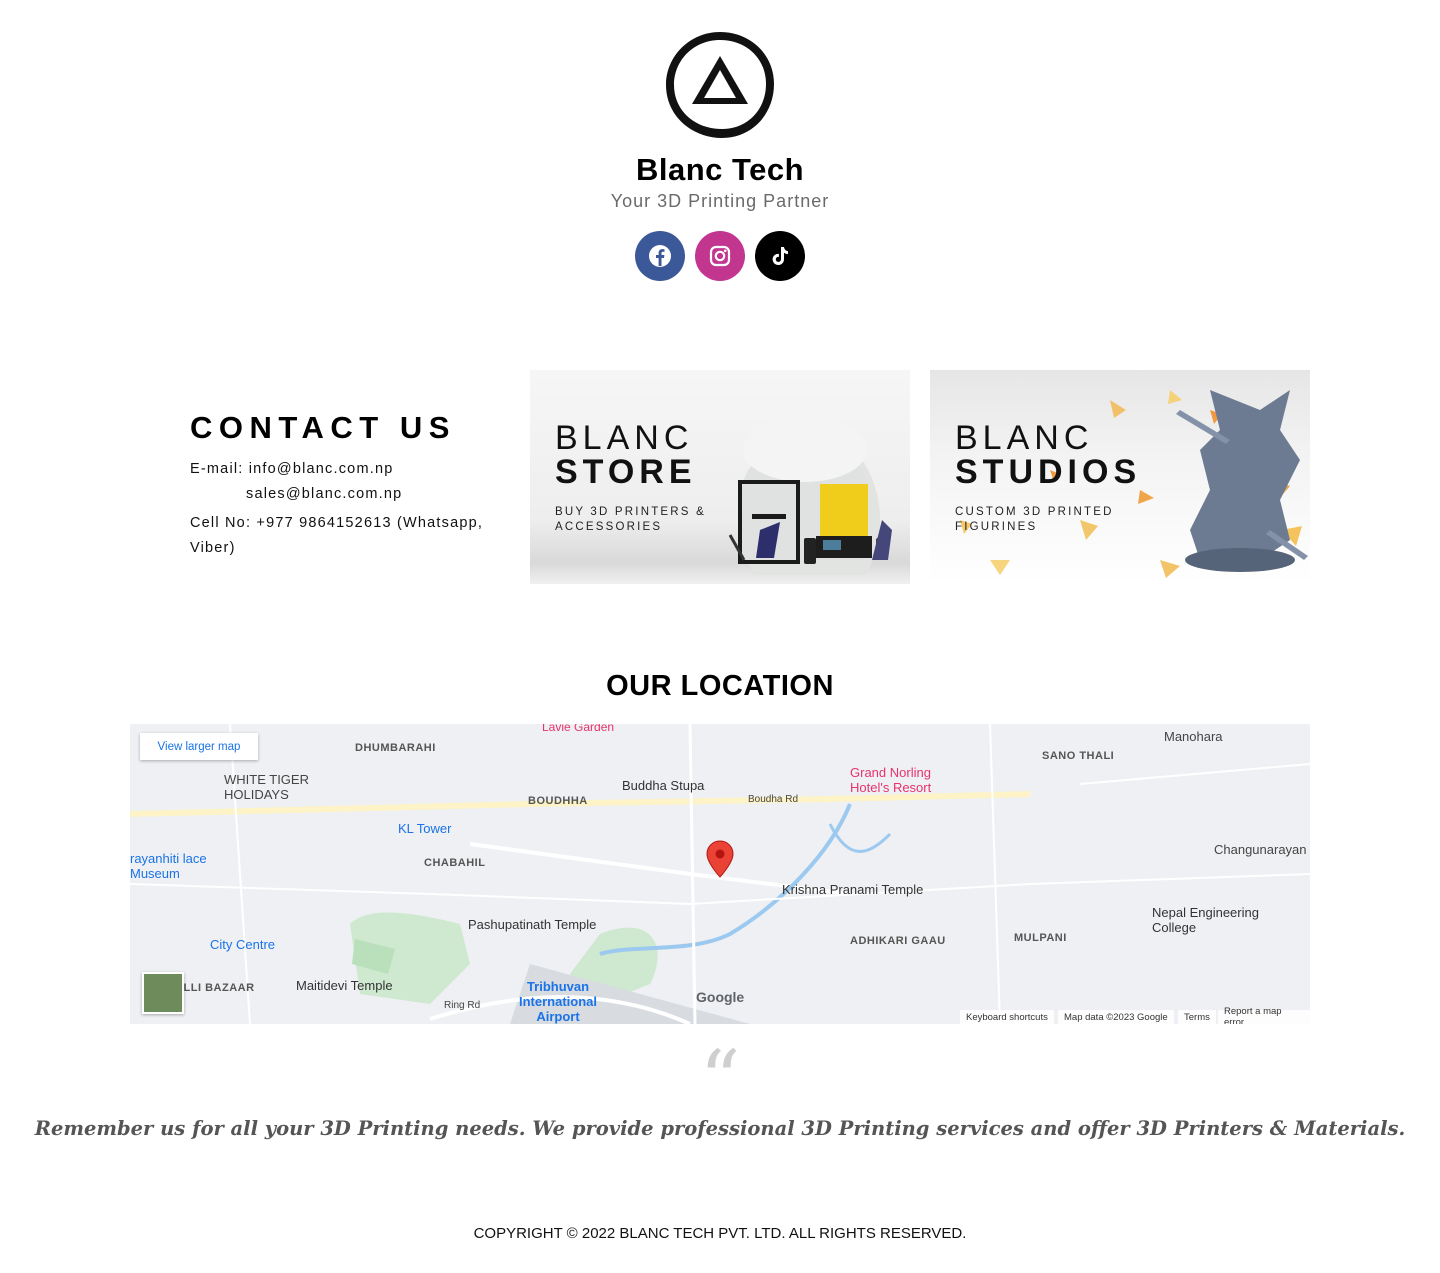 Image resolution: width=1440 pixels, height=1273 pixels. I want to click on facebook-icon, so click(660, 256).